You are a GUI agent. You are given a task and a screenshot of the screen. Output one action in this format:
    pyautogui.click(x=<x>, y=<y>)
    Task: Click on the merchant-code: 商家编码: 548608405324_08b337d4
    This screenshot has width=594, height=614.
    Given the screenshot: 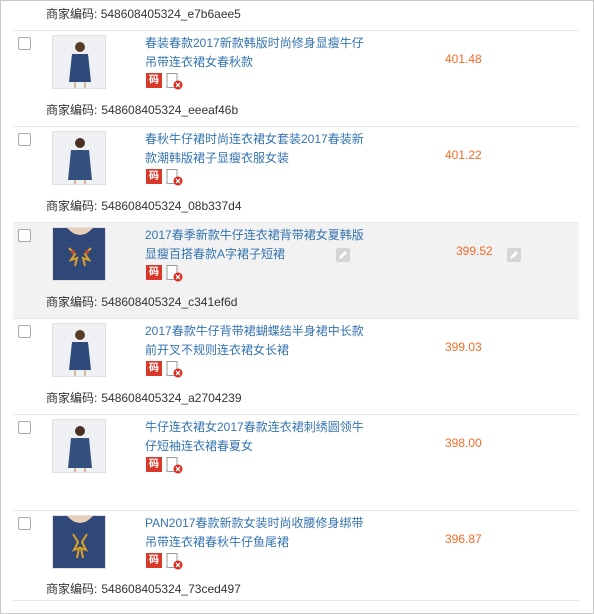 What is the action you would take?
    pyautogui.click(x=144, y=206)
    